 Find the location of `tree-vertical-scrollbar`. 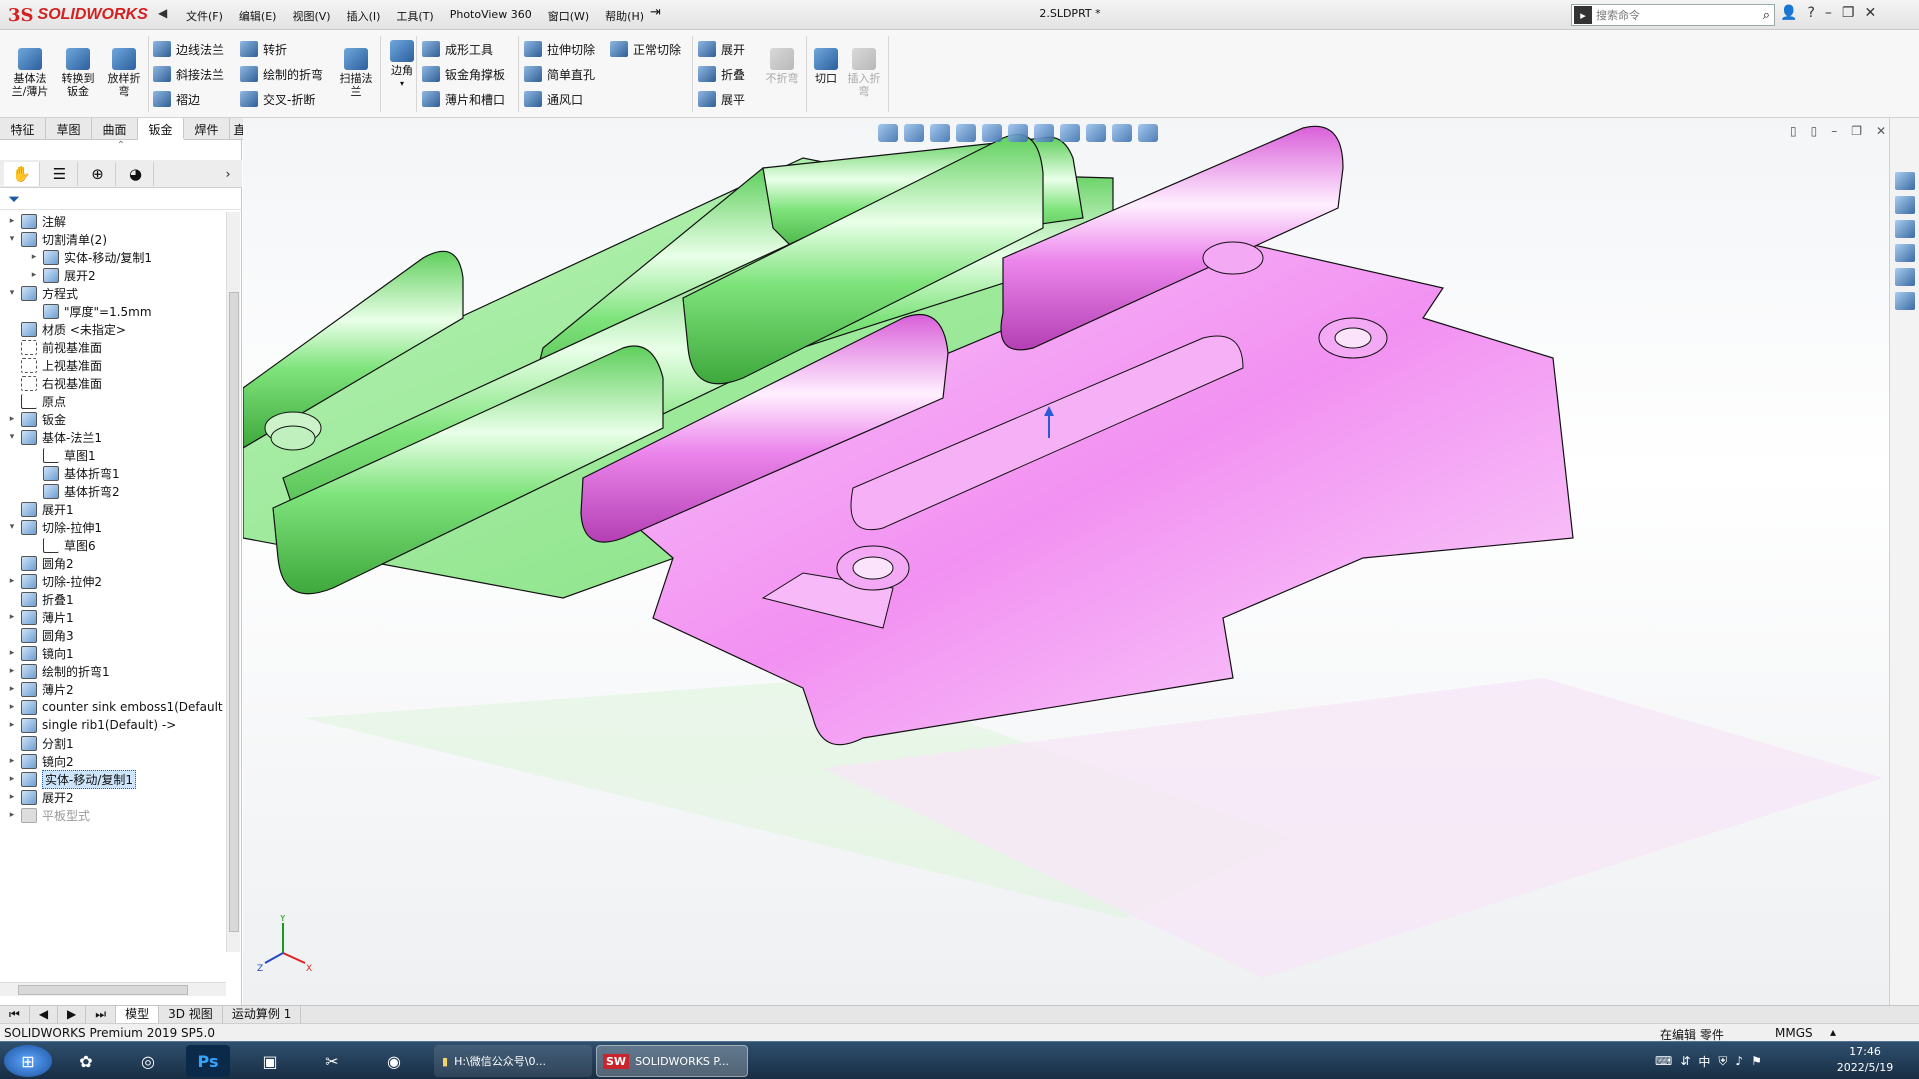

tree-vertical-scrollbar is located at coordinates (233, 582).